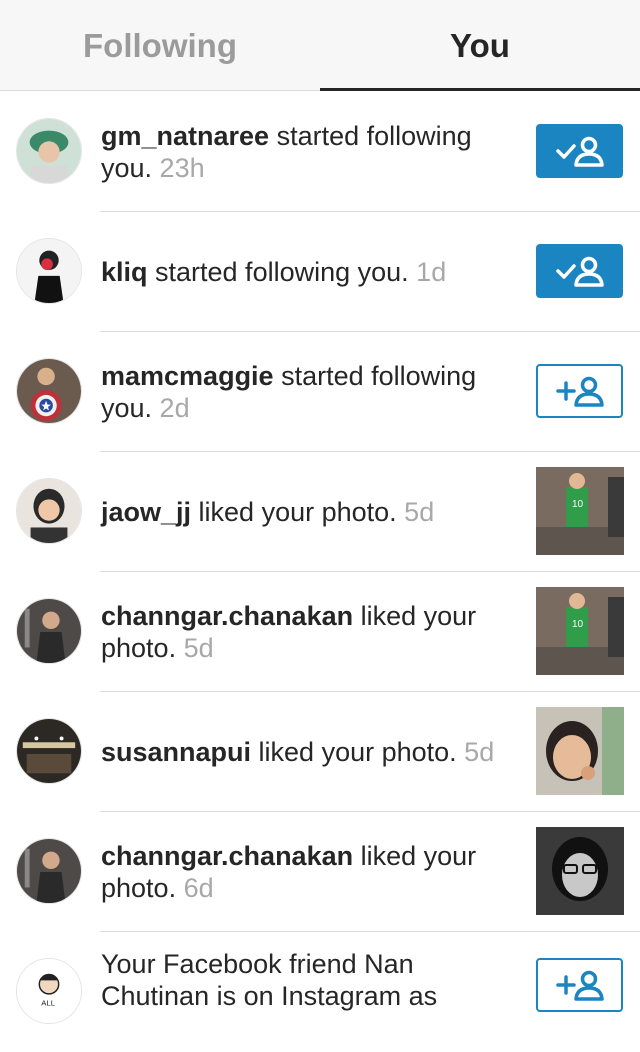 Image resolution: width=640 pixels, height=1052 pixels. I want to click on avatar: ALL, so click(49, 991).